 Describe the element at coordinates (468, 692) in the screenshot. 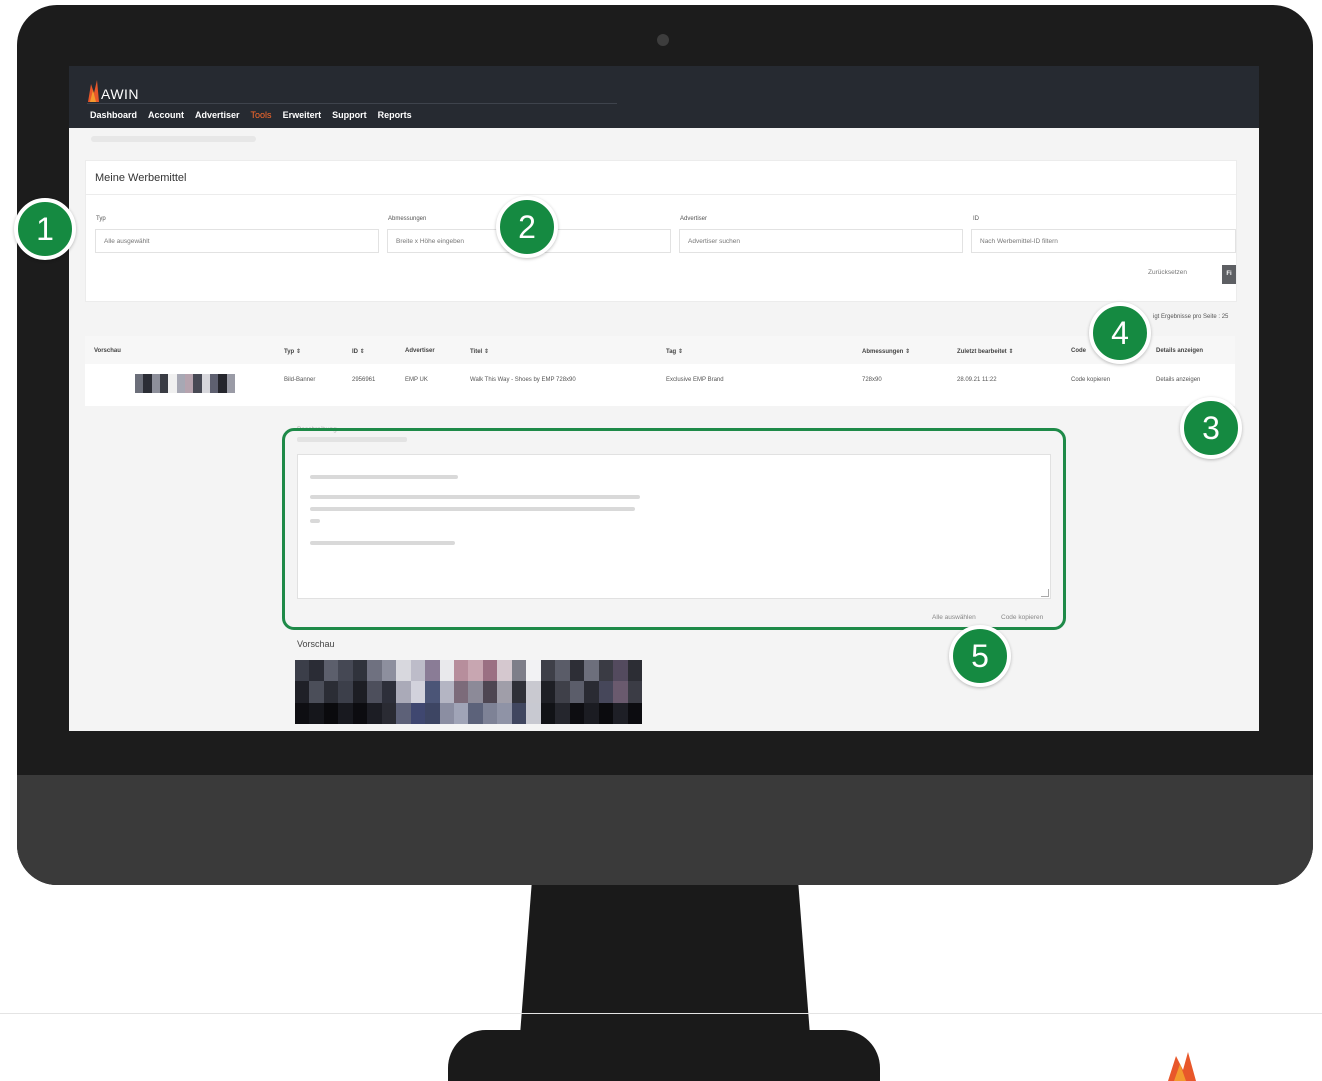

I see `banner-preview` at that location.